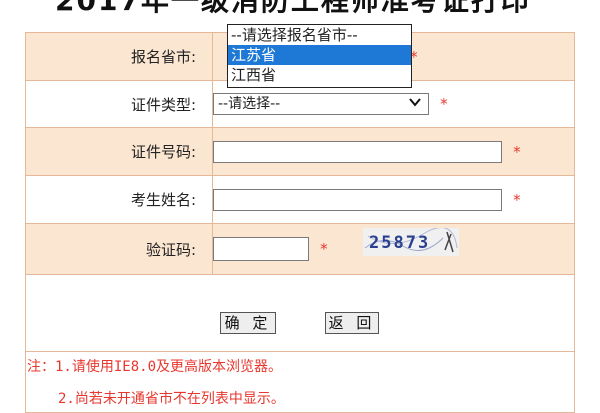 The height and width of the screenshot is (413, 600). I want to click on name-field-cell: *, so click(393, 199).